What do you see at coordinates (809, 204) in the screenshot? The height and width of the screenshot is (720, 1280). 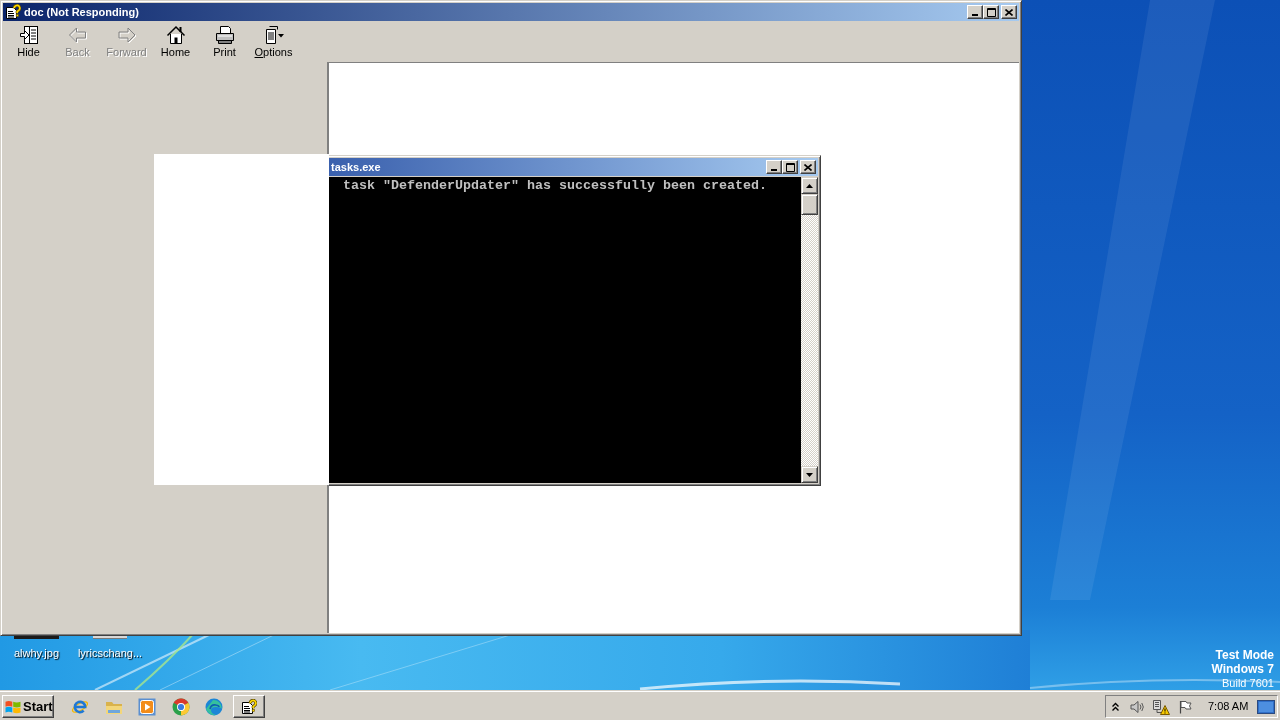 I see `scrollbar-thumb` at bounding box center [809, 204].